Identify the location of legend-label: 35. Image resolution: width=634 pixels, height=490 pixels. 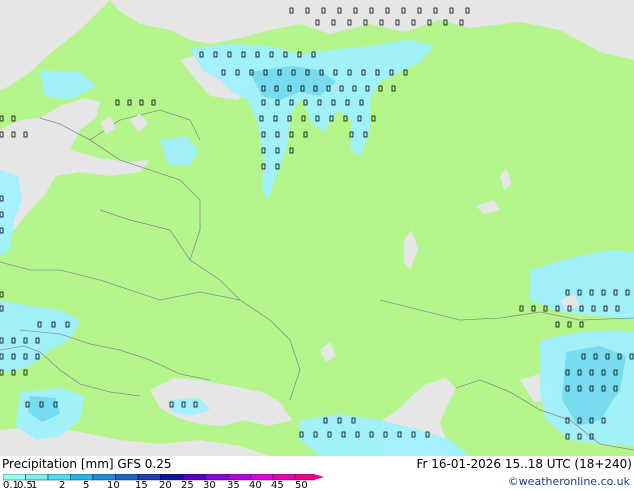
(233, 484).